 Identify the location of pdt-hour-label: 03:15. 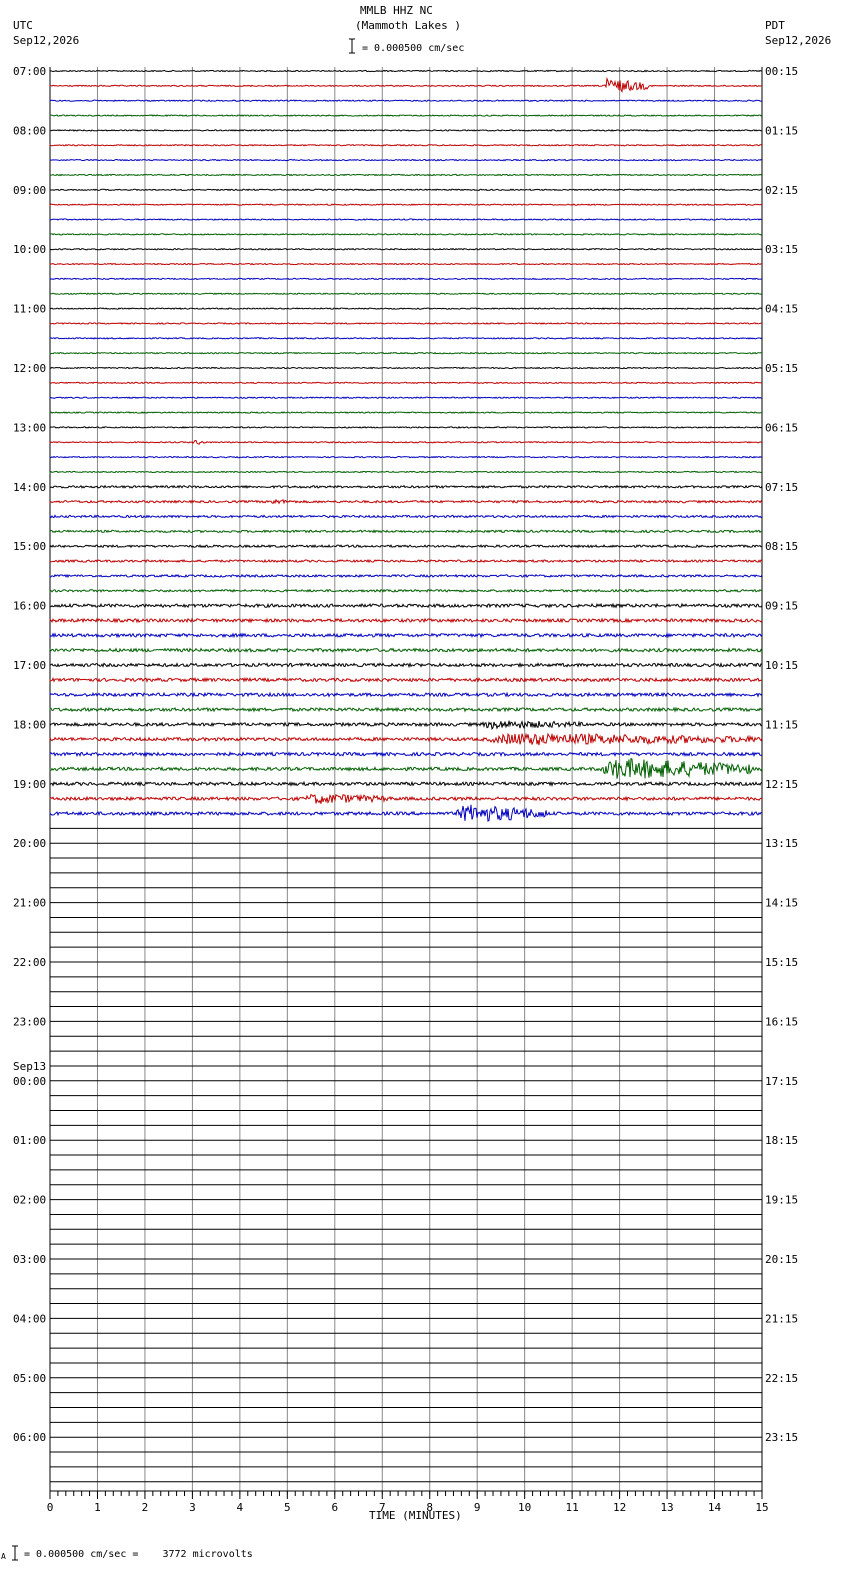
(781, 249).